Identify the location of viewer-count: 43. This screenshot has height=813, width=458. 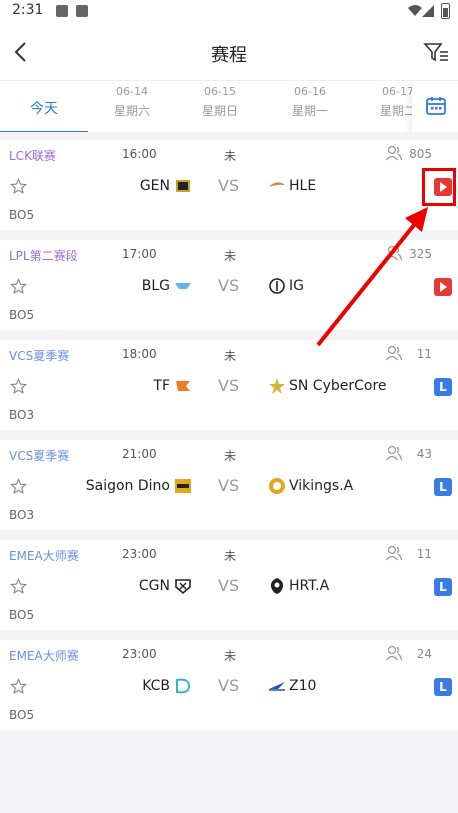
(424, 454).